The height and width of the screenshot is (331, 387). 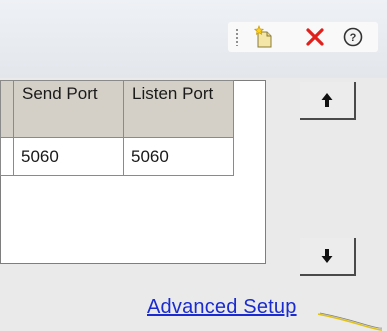 I want to click on table-row: 5060 5060, so click(x=117, y=156).